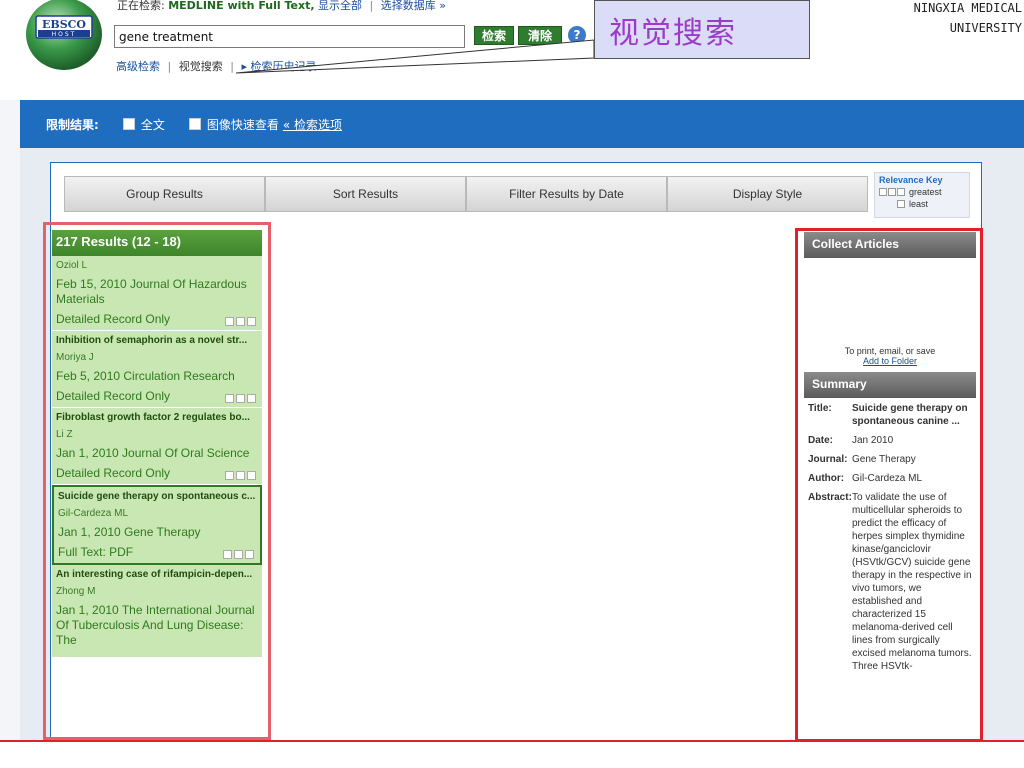 The height and width of the screenshot is (768, 1024). What do you see at coordinates (164, 194) in the screenshot?
I see `group-results-button: Group Results` at bounding box center [164, 194].